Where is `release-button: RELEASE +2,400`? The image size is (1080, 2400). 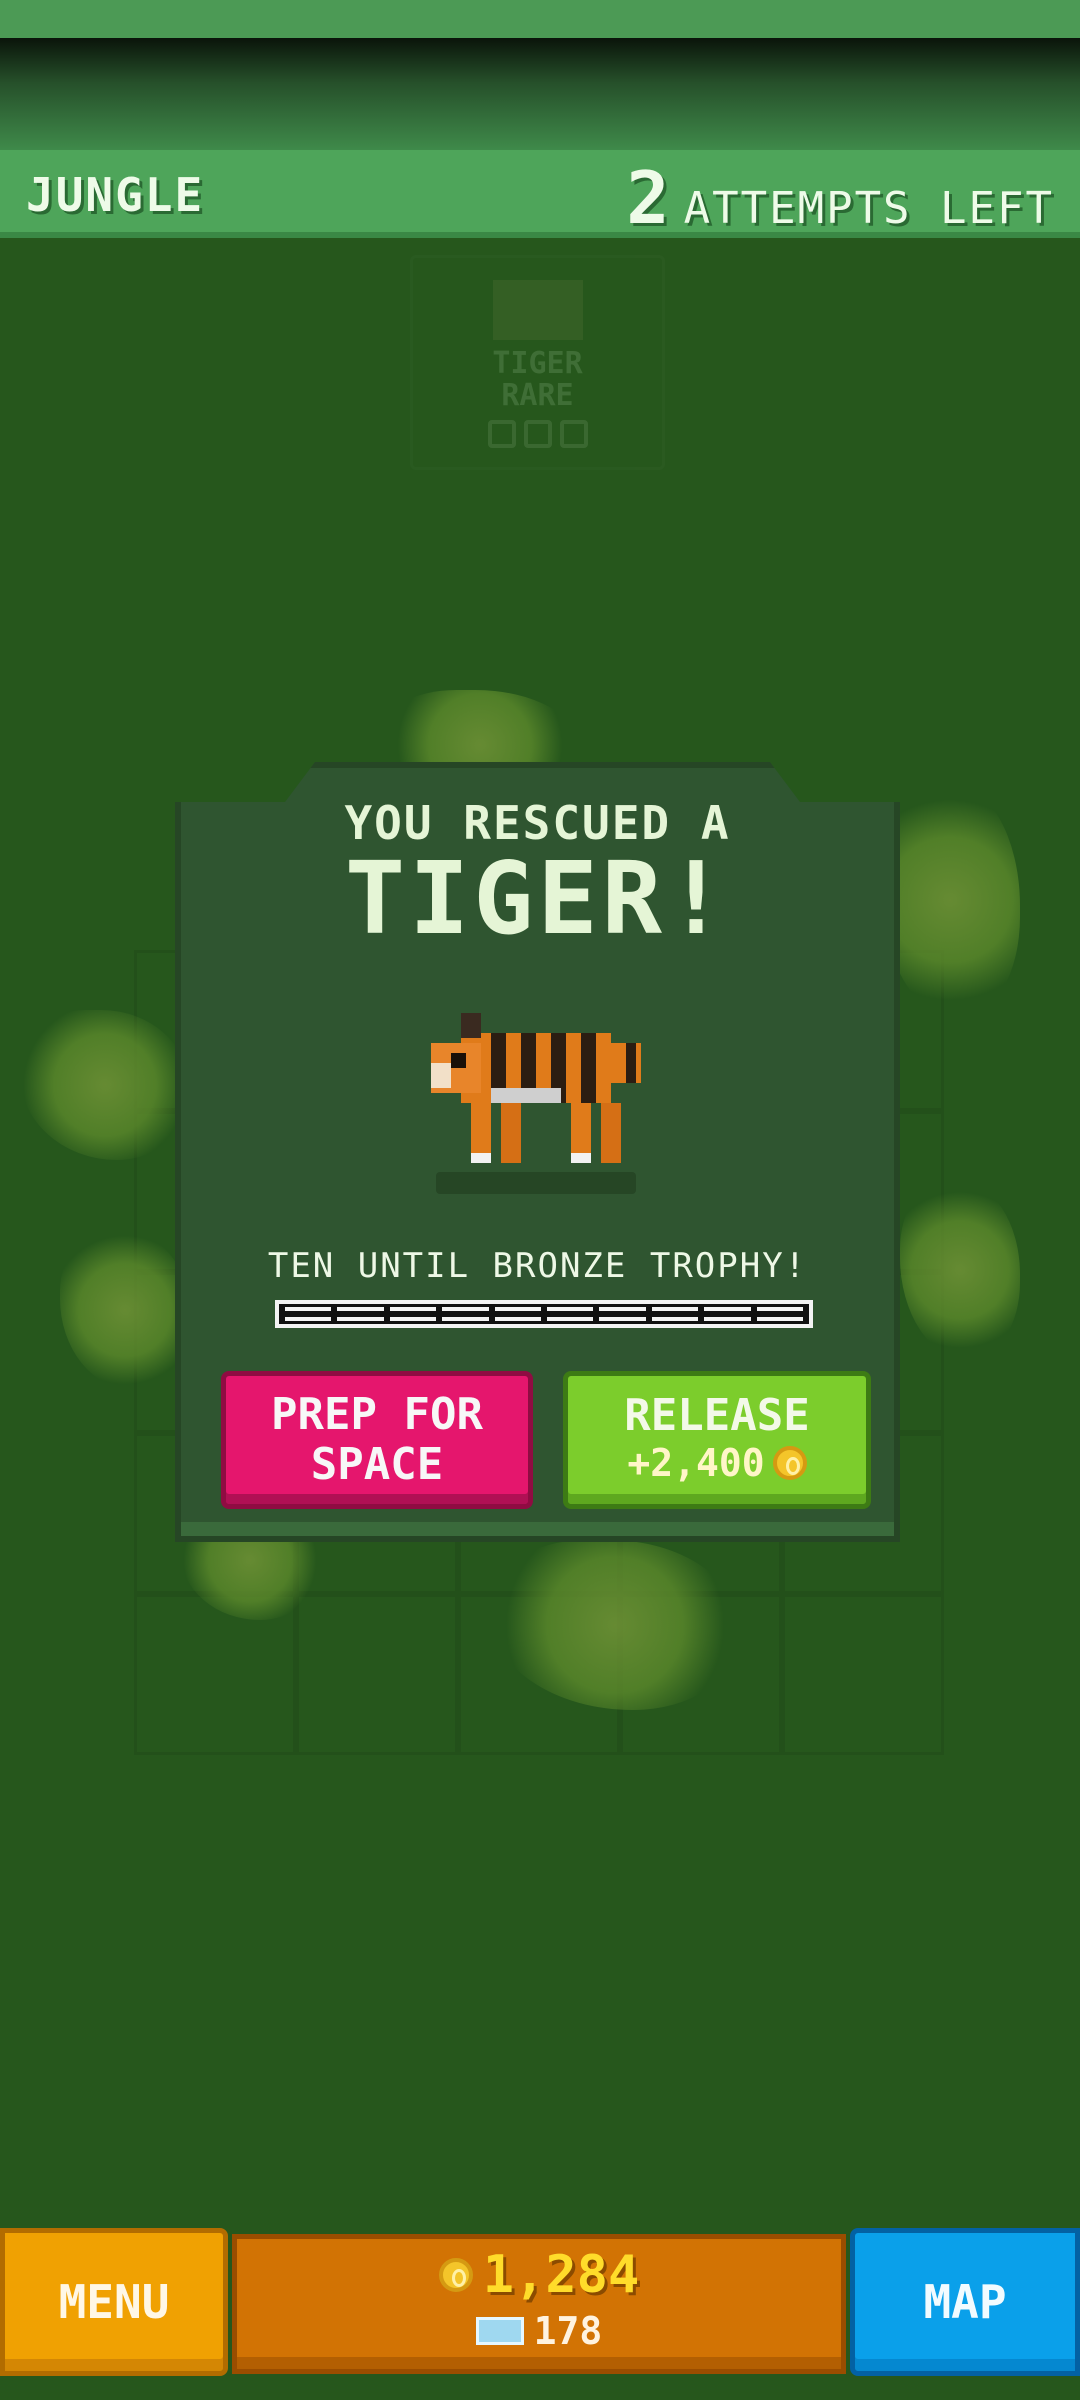
release-button: RELEASE +2,400 is located at coordinates (717, 1440).